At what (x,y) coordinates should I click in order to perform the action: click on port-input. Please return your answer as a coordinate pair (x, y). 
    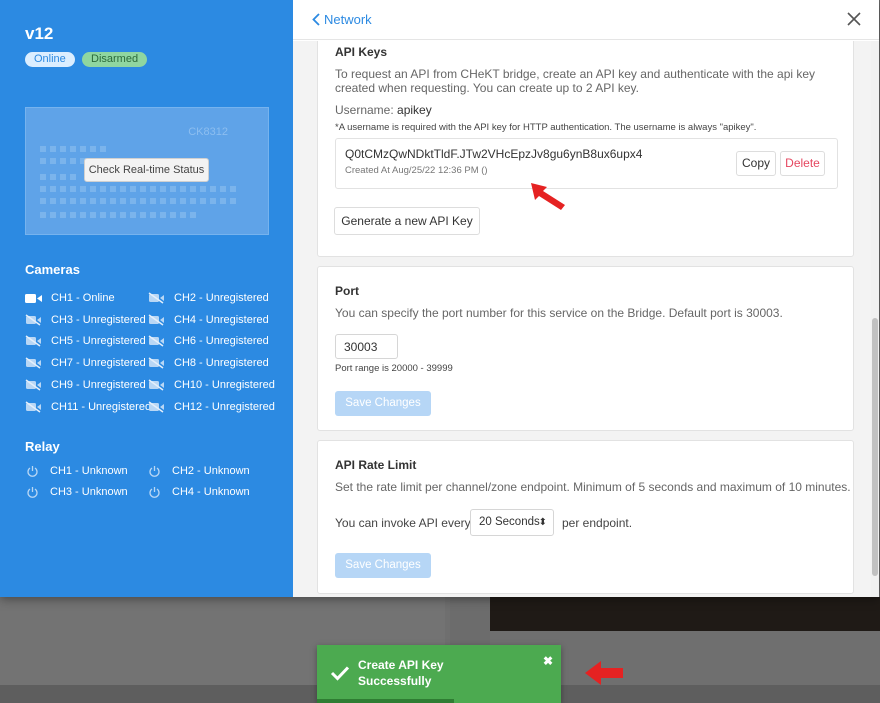
    Looking at the image, I should click on (366, 346).